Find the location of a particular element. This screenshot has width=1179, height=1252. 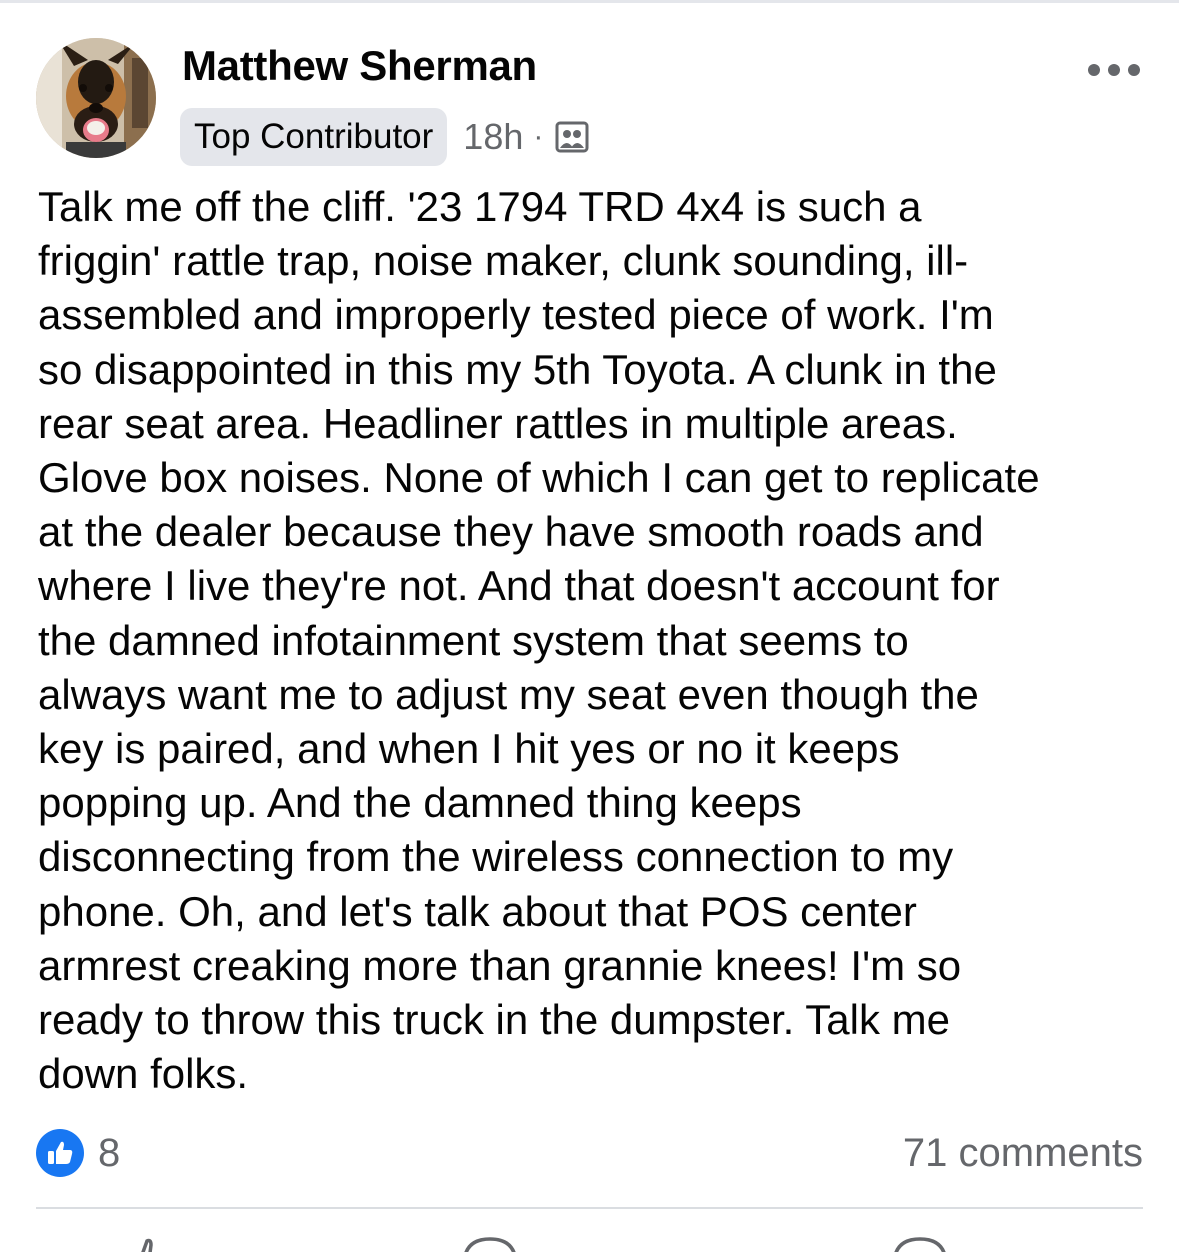

comment-button is located at coordinates (585, 1230).